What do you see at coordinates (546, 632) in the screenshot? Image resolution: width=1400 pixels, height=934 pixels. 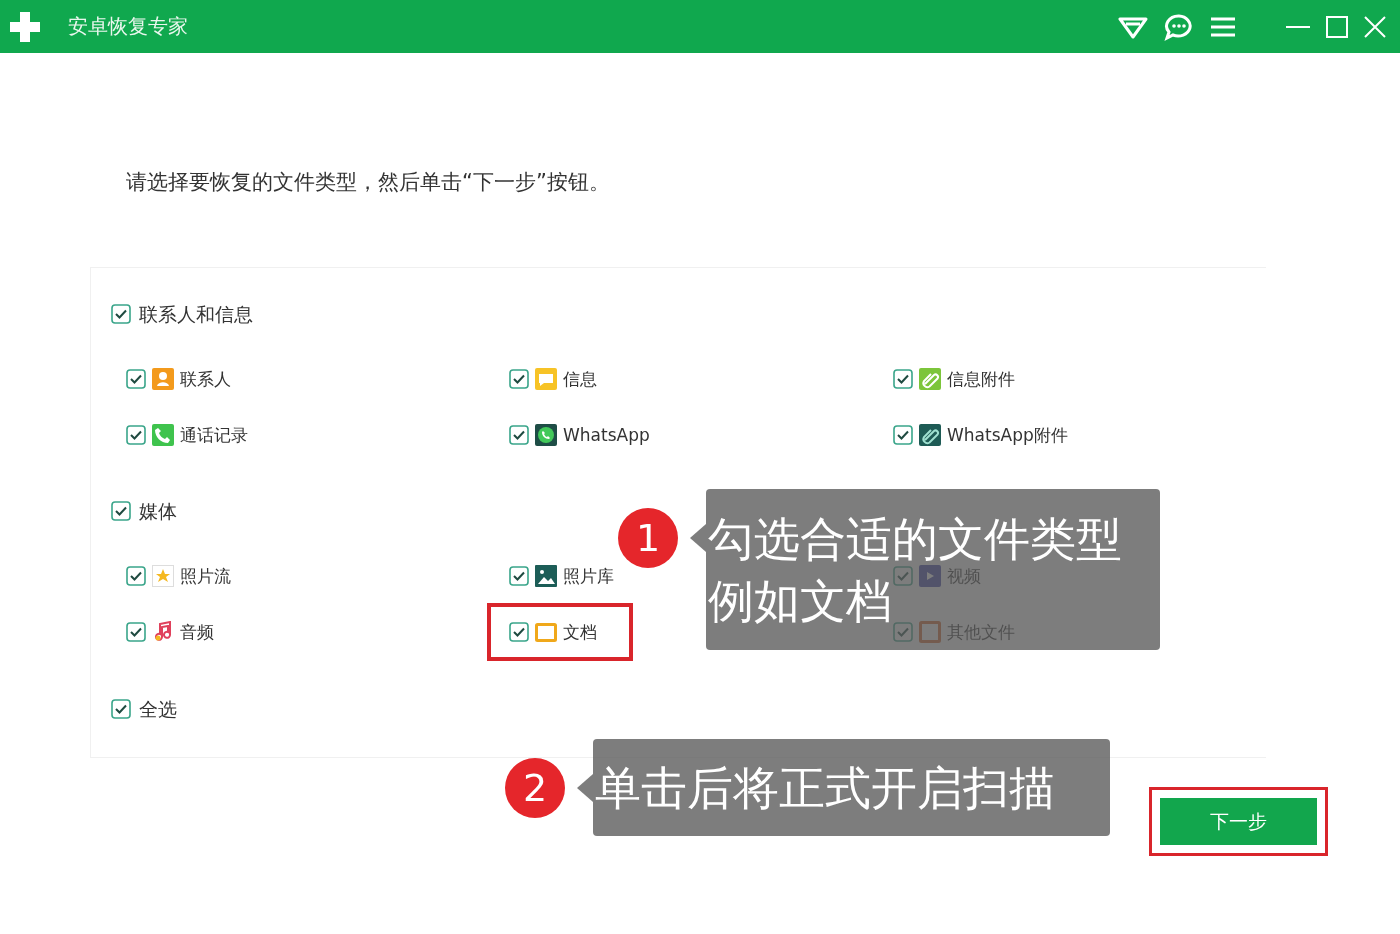 I see `folder-icon` at bounding box center [546, 632].